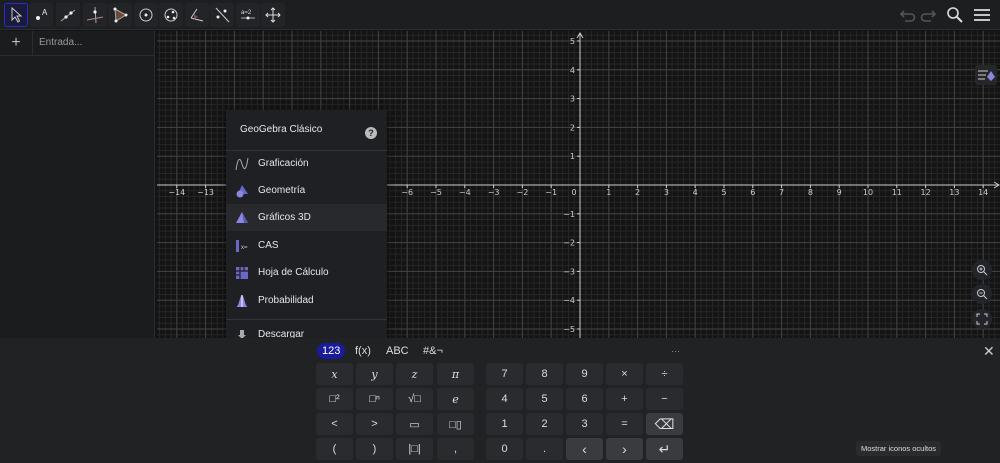  I want to click on menu-item-graphing: Graficación, so click(306, 163).